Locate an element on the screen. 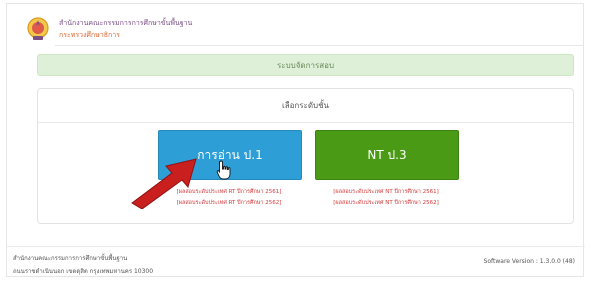  nt-p3-button: NT ป.3 is located at coordinates (387, 155).